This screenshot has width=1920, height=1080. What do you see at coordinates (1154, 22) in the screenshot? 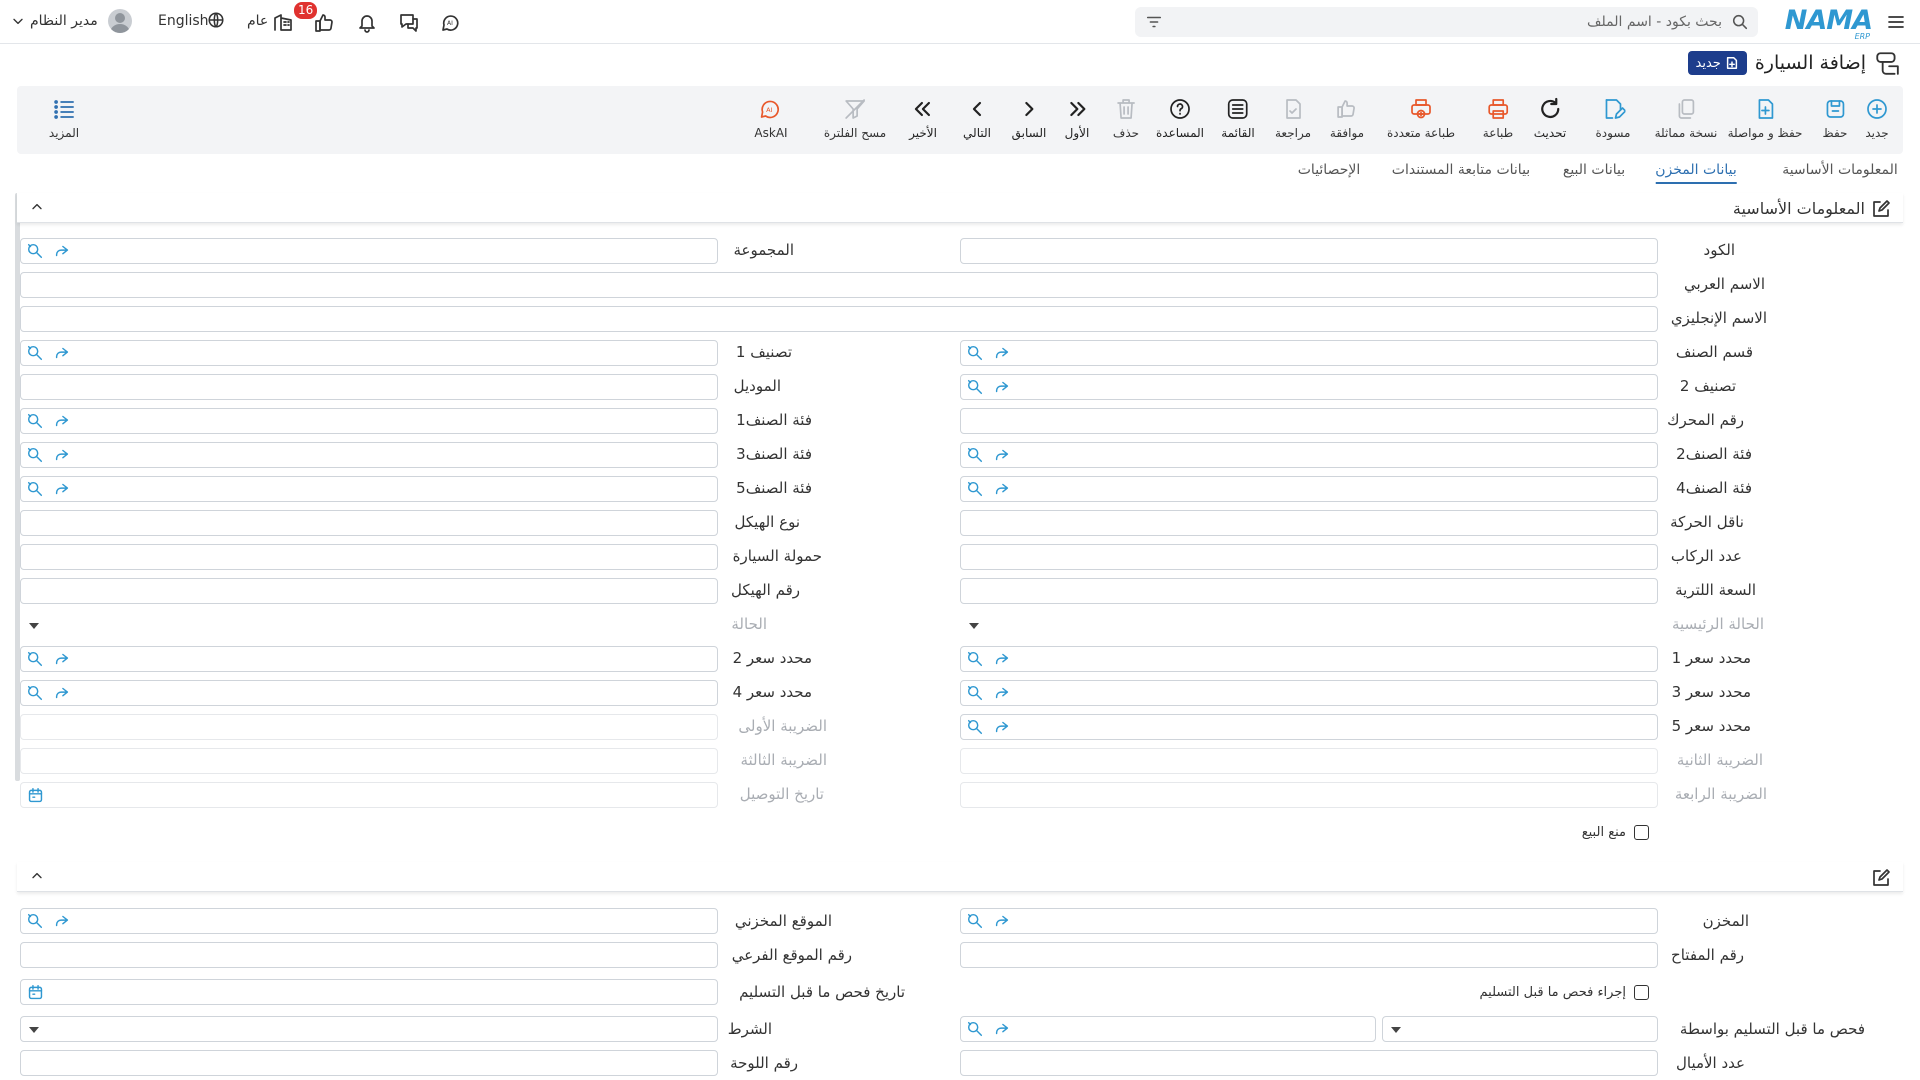
I see `filter-icon` at bounding box center [1154, 22].